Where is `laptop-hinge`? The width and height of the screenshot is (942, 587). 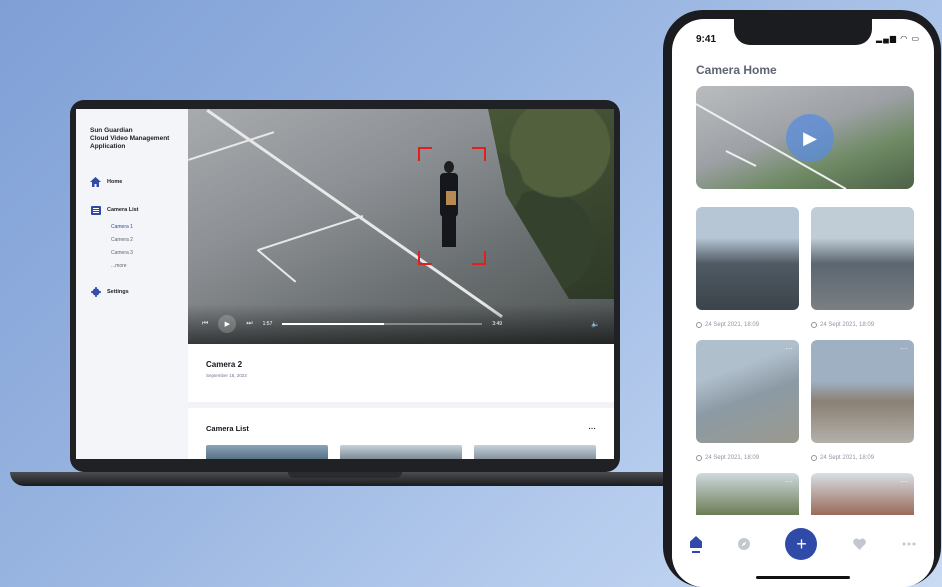 laptop-hinge is located at coordinates (345, 475).